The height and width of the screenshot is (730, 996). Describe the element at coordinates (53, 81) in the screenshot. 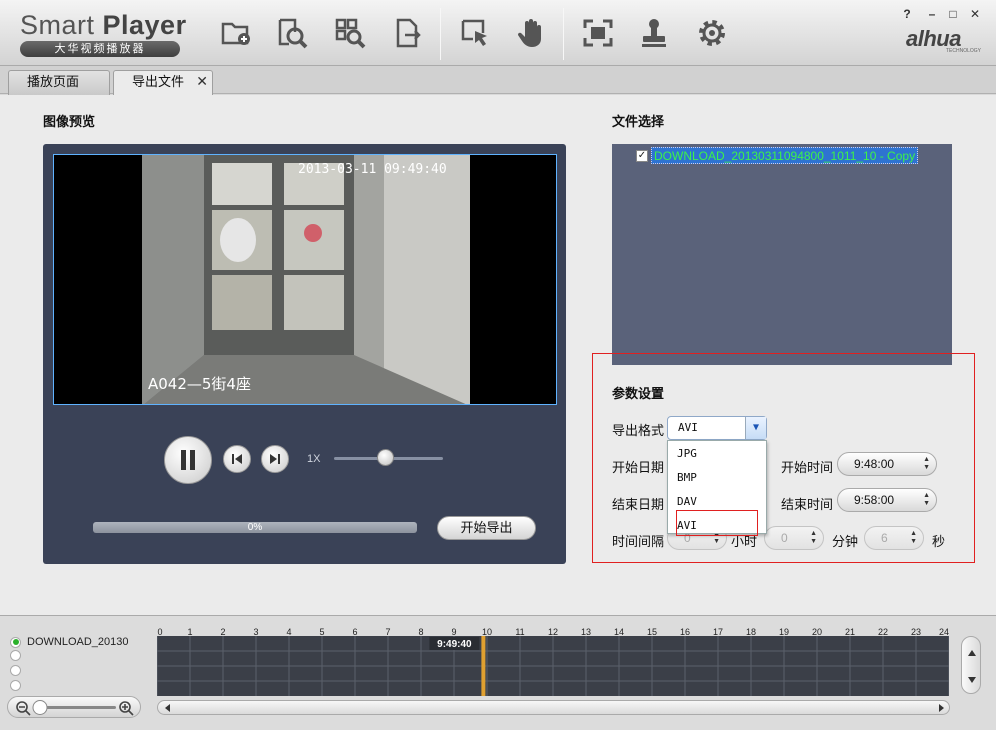

I see `tab-label: 播放页面` at that location.